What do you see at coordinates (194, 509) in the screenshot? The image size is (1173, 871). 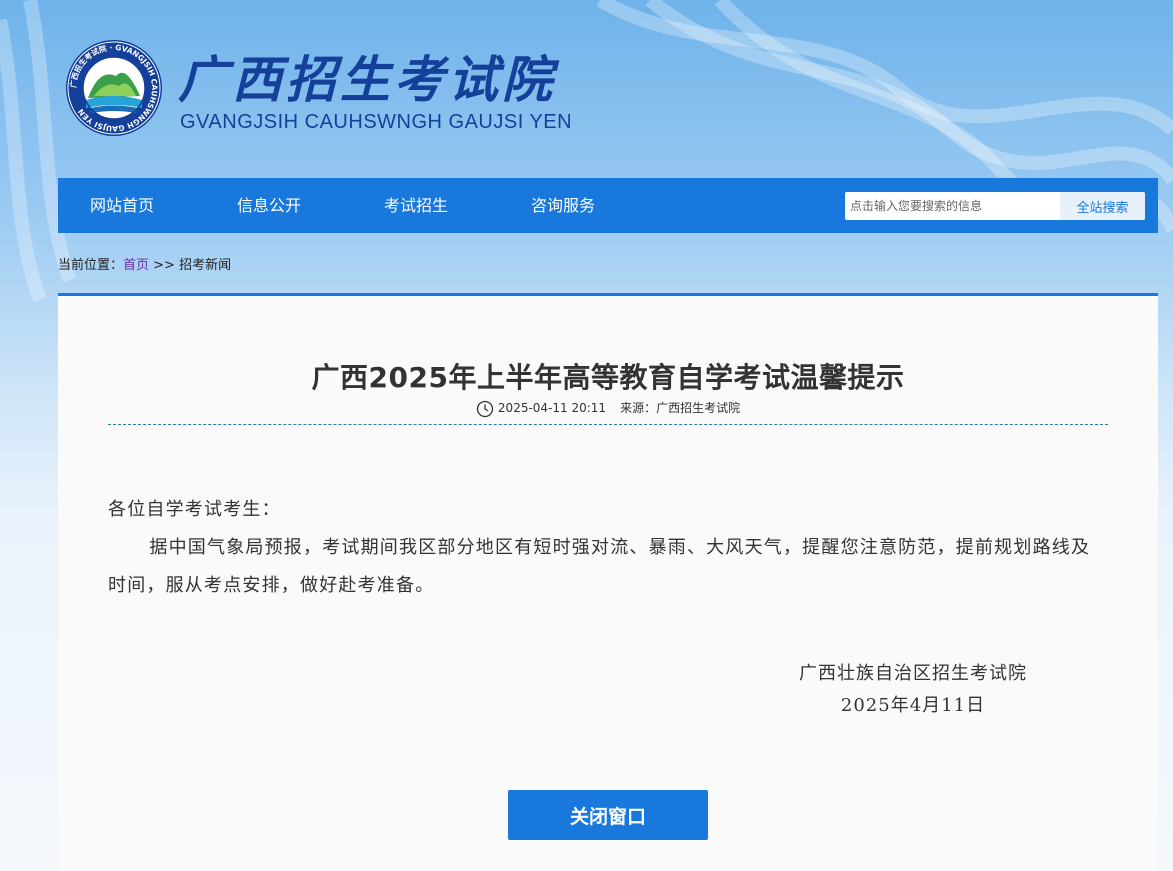 I see `article-greeting: 各位自学考试考生：` at bounding box center [194, 509].